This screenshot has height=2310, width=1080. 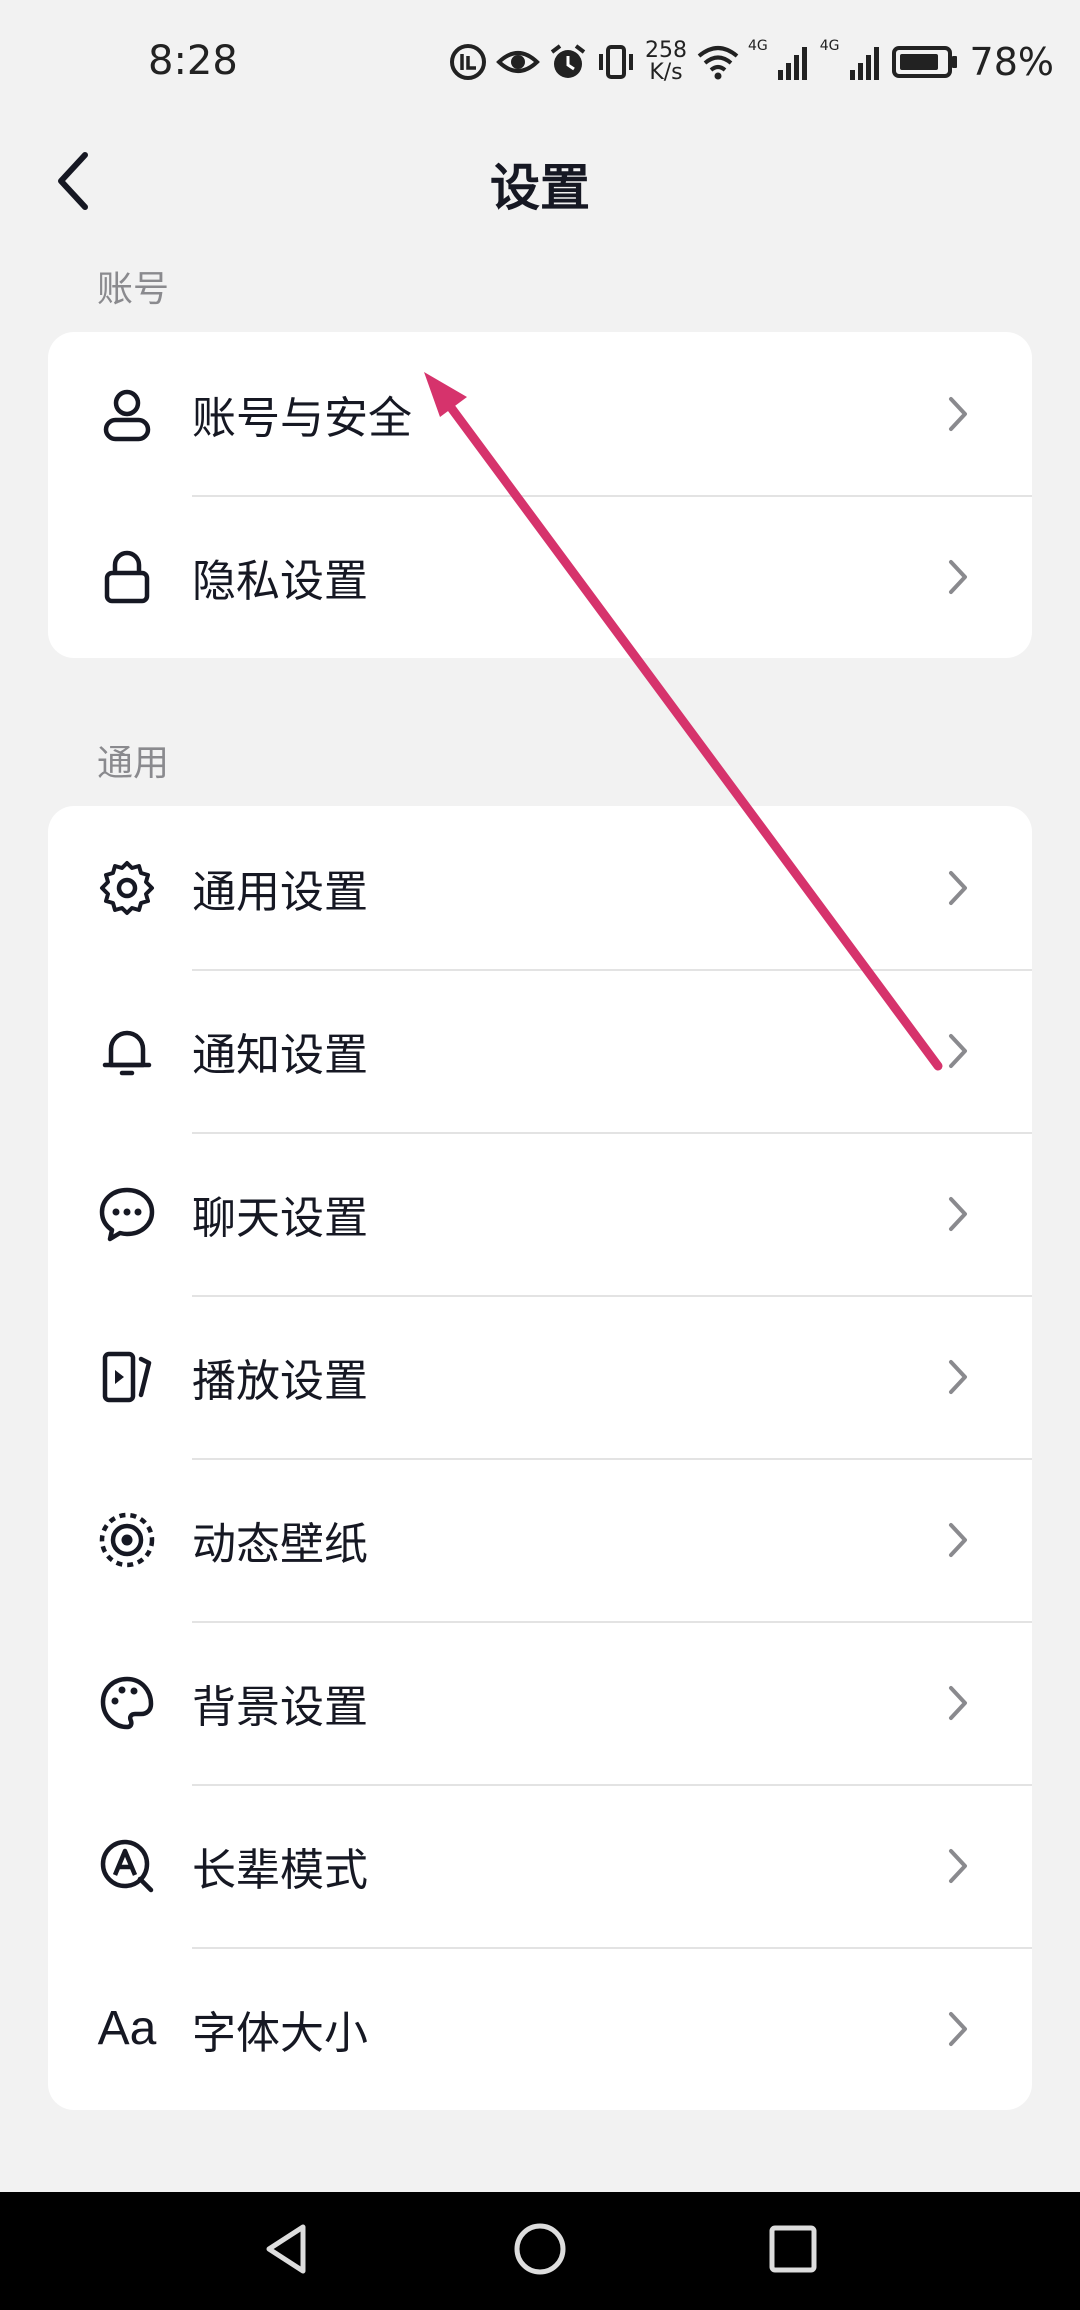 What do you see at coordinates (280, 2033) in the screenshot?
I see `row-label: 字体大小` at bounding box center [280, 2033].